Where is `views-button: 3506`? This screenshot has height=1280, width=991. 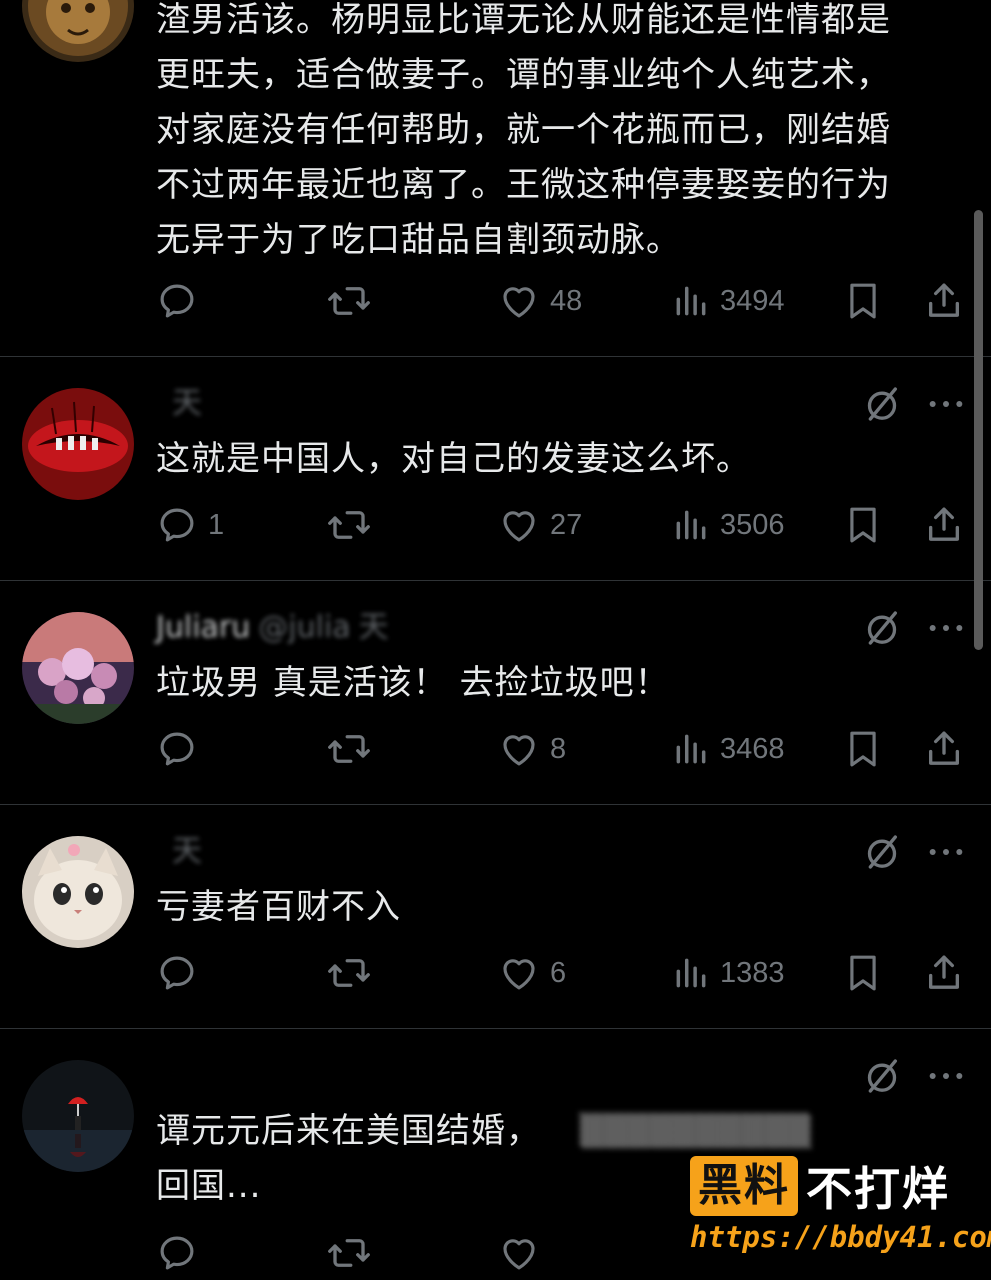 views-button: 3506 is located at coordinates (728, 525).